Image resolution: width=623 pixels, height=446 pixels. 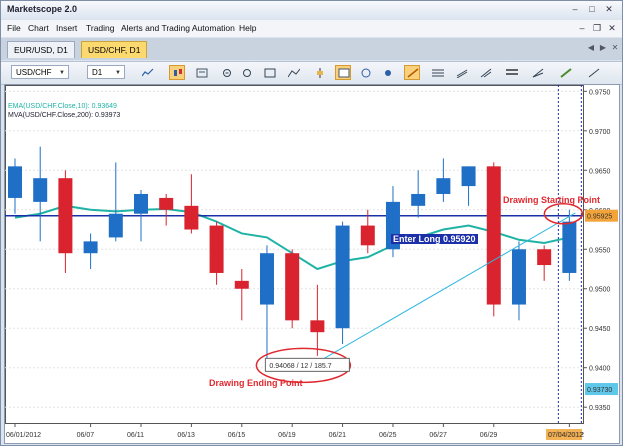 What do you see at coordinates (511, 72) in the screenshot?
I see `lines-icon` at bounding box center [511, 72].